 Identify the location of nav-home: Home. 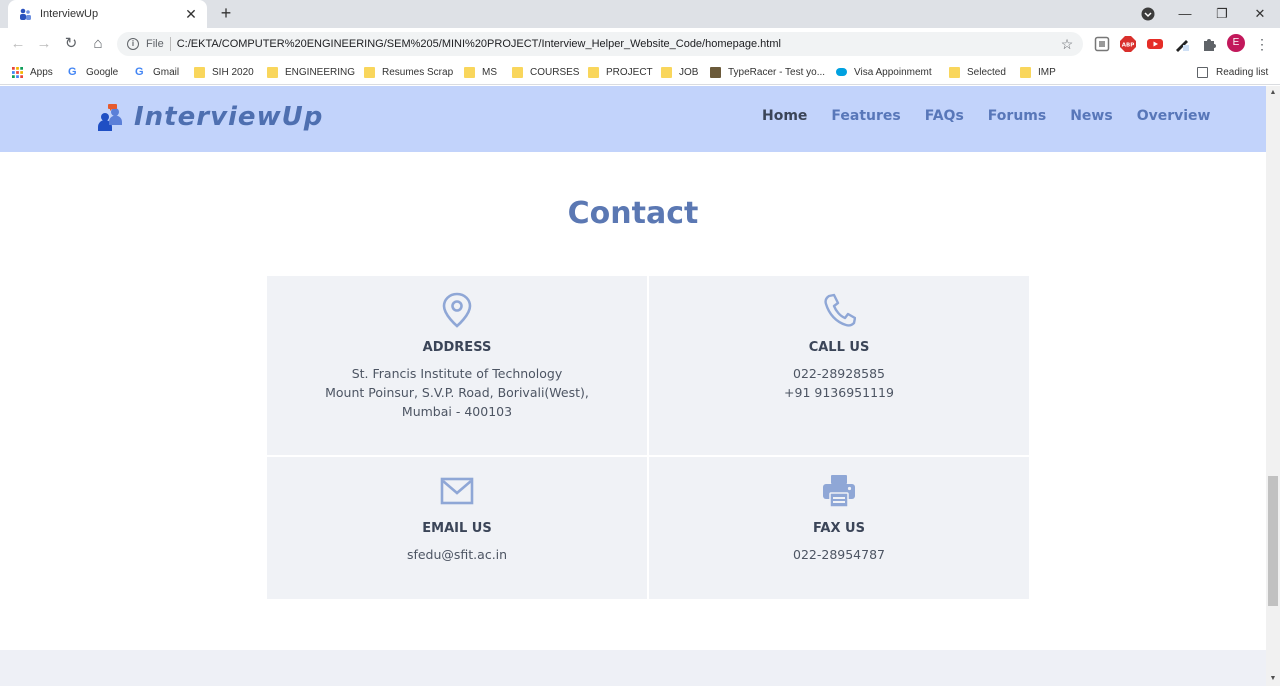
(784, 116).